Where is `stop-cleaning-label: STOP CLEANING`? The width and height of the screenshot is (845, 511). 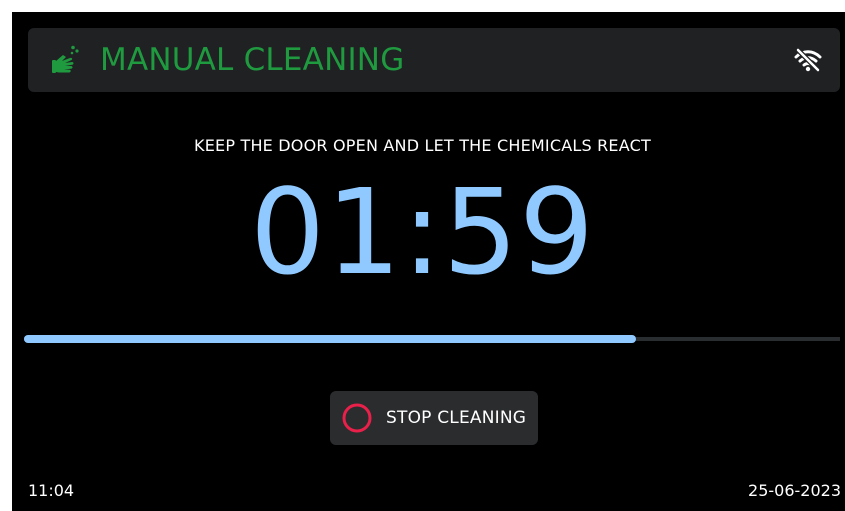 stop-cleaning-label: STOP CLEANING is located at coordinates (456, 418).